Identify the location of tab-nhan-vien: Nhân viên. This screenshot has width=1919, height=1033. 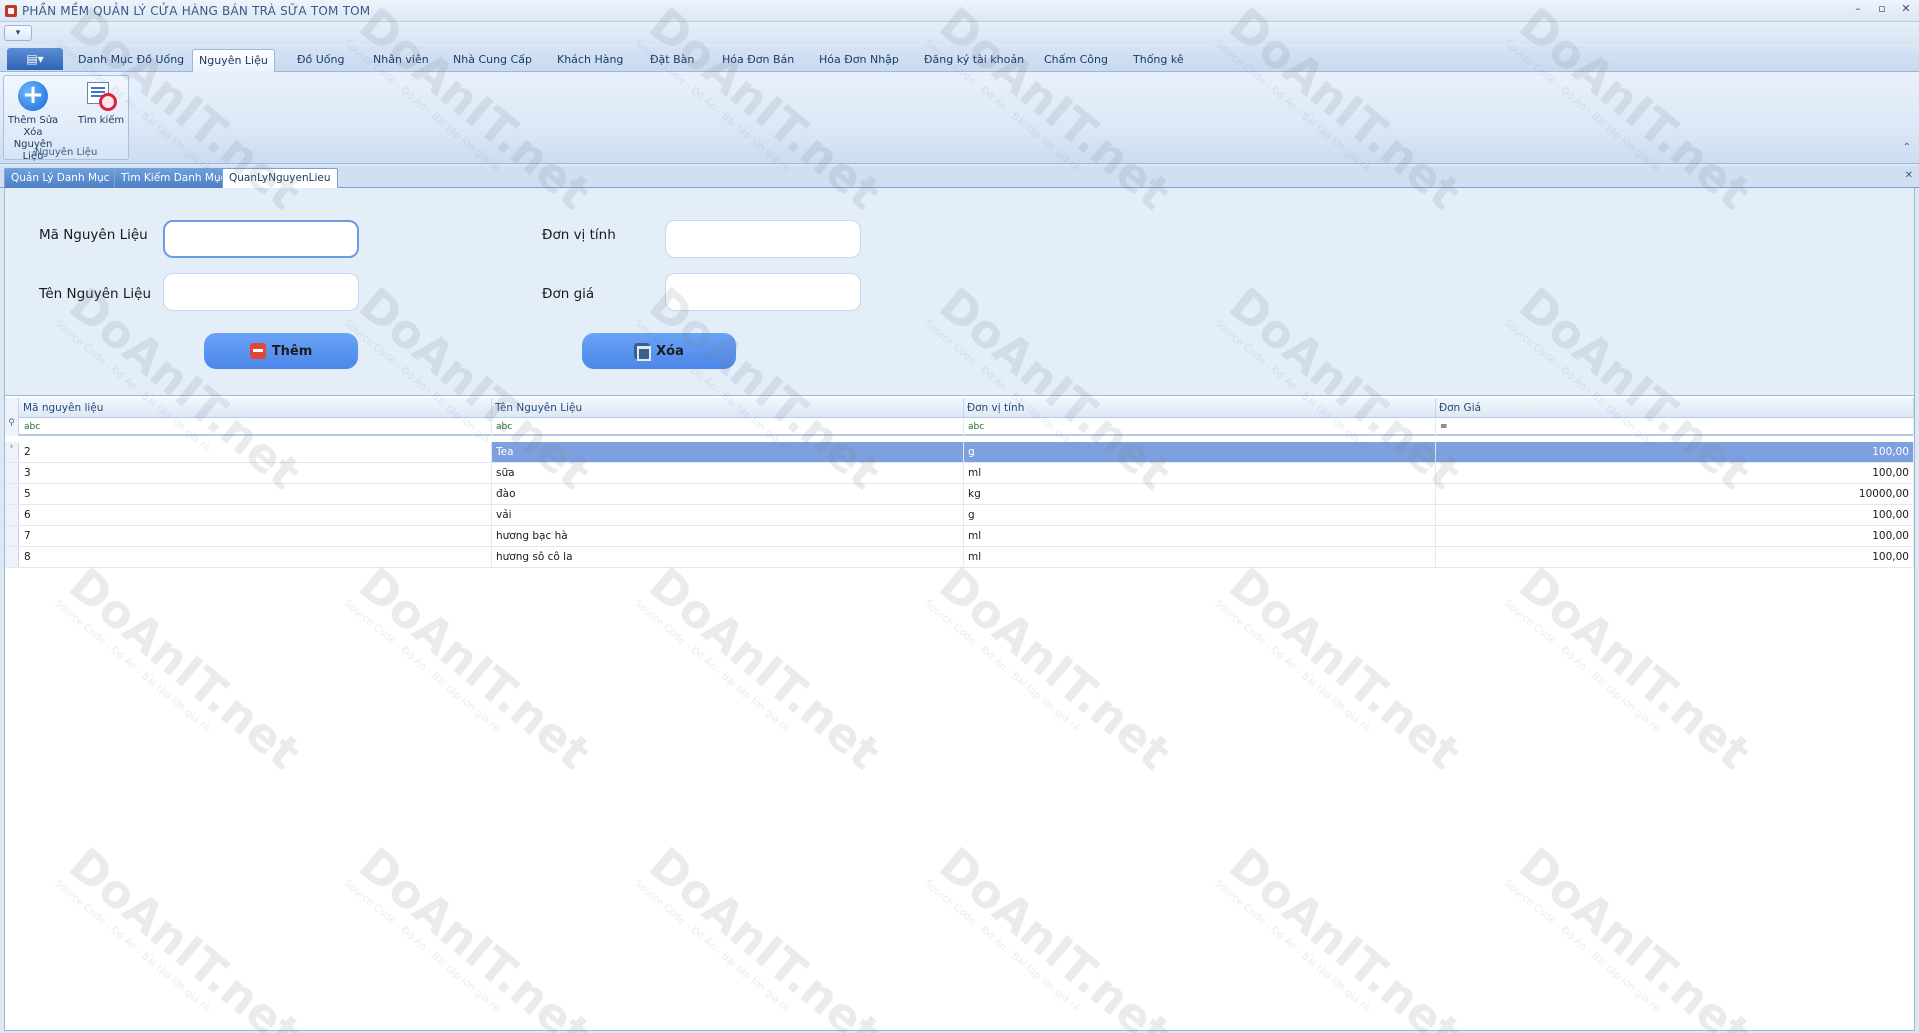
(401, 60).